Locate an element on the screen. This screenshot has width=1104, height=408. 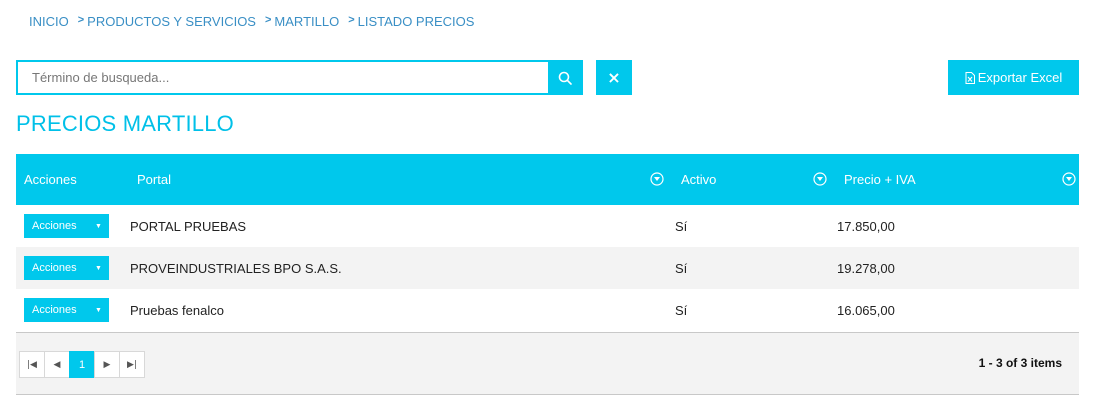
cell-portal: Pruebas fenalco is located at coordinates (177, 310).